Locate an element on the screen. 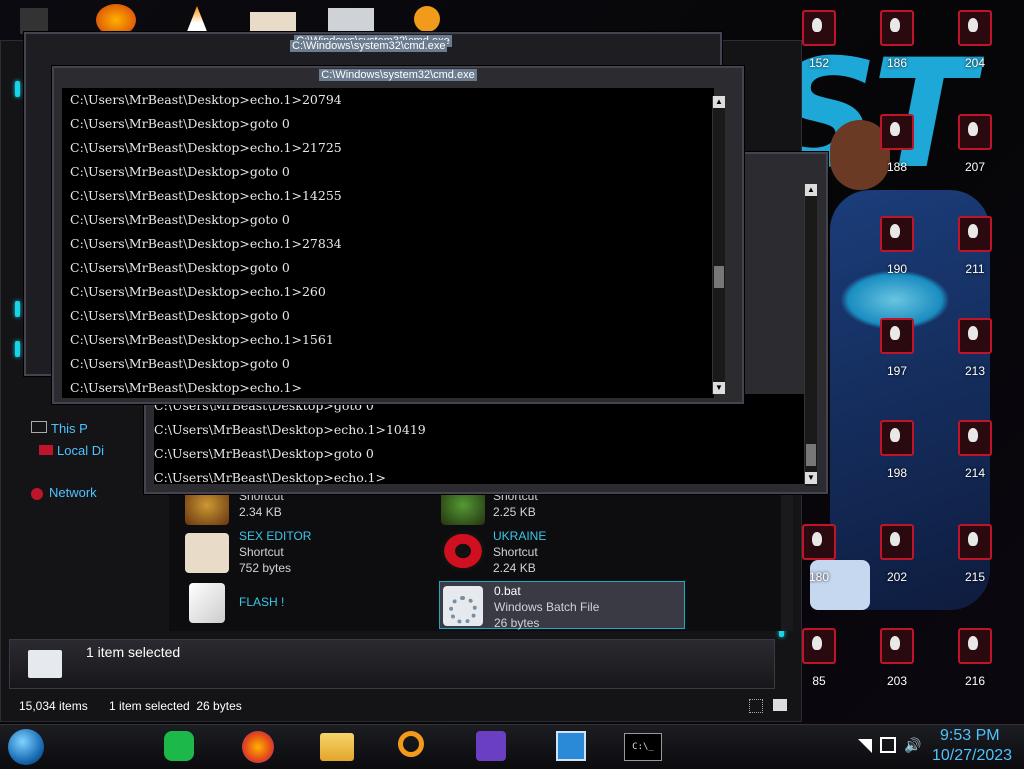 This screenshot has width=1024, height=769. content-scrollbar is located at coordinates (787, 556).